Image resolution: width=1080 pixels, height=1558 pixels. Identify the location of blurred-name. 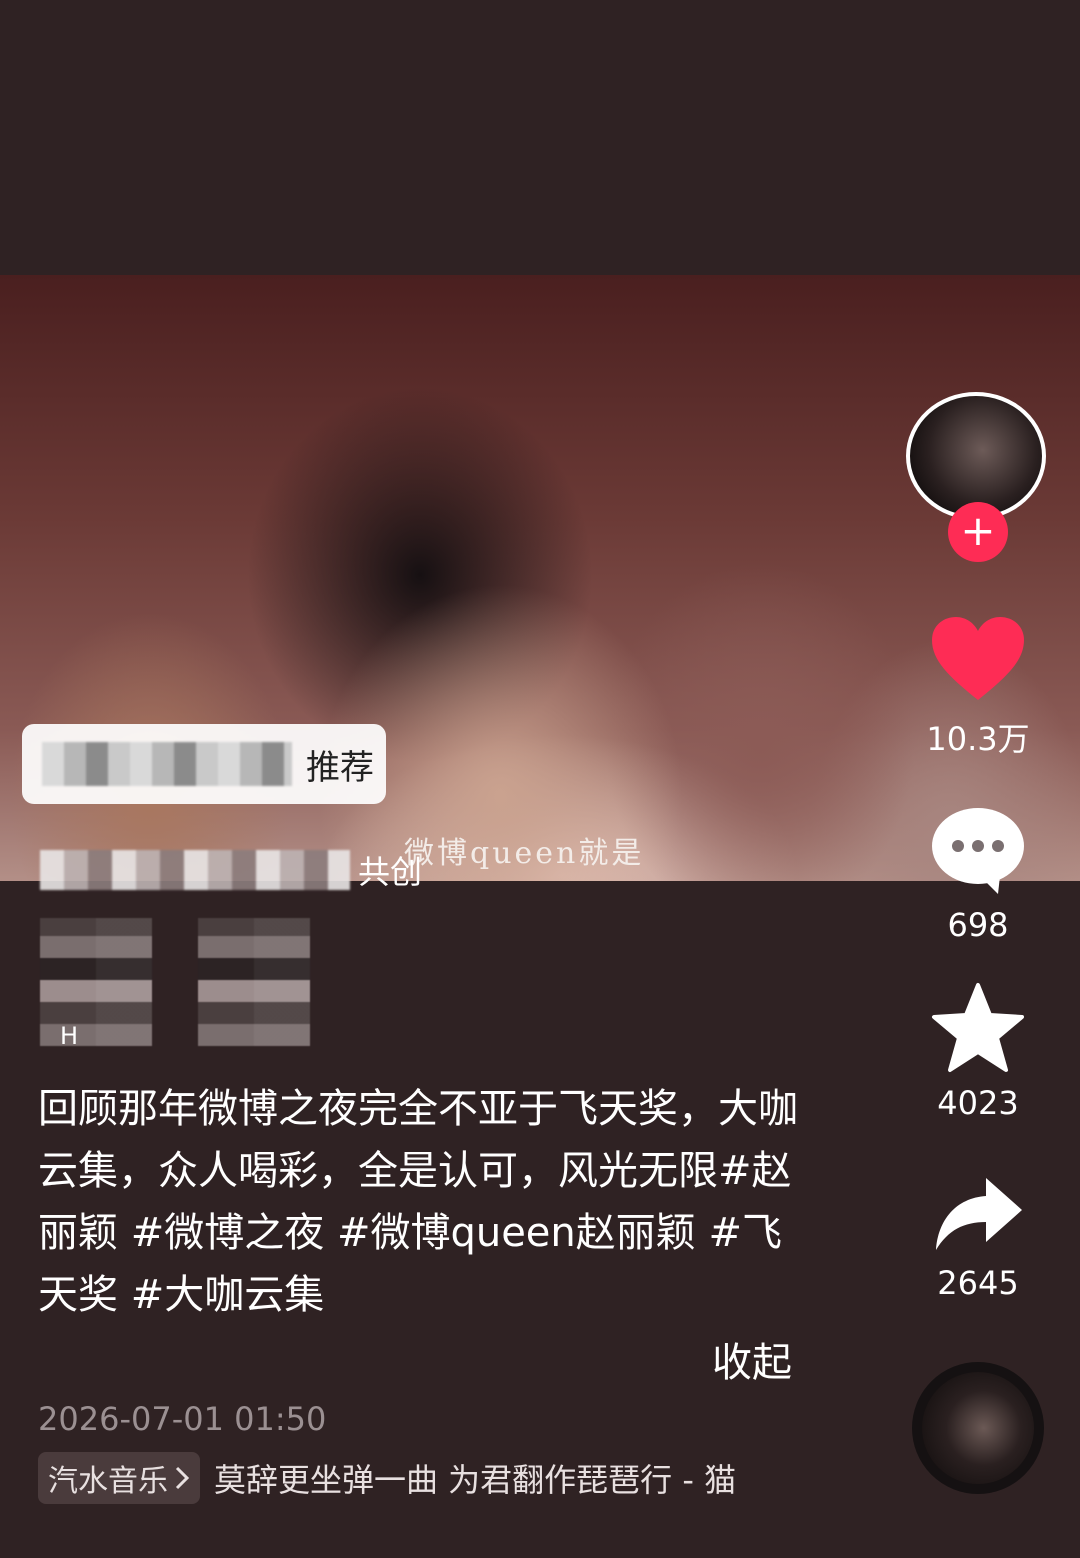
(167, 764).